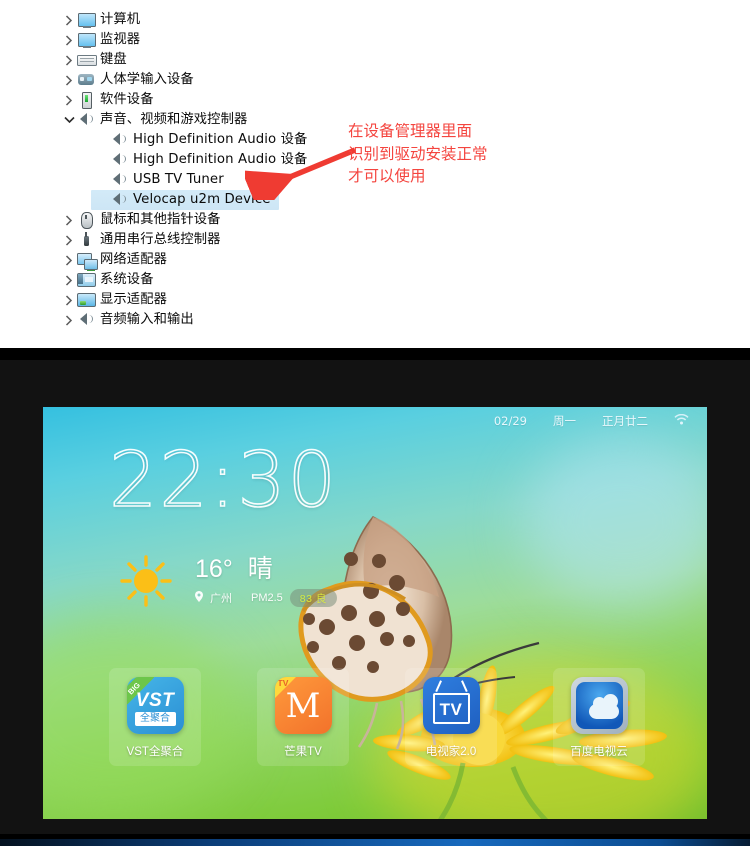 The width and height of the screenshot is (750, 846). What do you see at coordinates (591, 421) in the screenshot?
I see `status-bar: 02/29 周一 正月廿二` at bounding box center [591, 421].